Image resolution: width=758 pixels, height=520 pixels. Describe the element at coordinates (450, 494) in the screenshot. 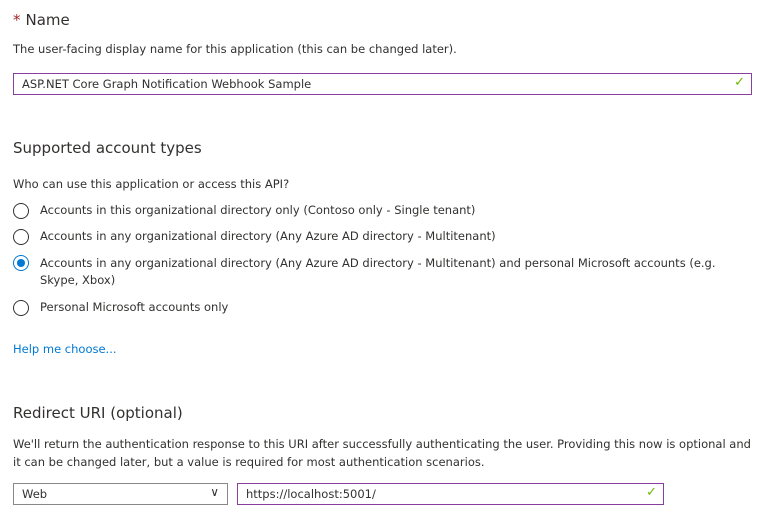

I see `redirect-uri-input: https://localhost:5001/ ✓` at that location.